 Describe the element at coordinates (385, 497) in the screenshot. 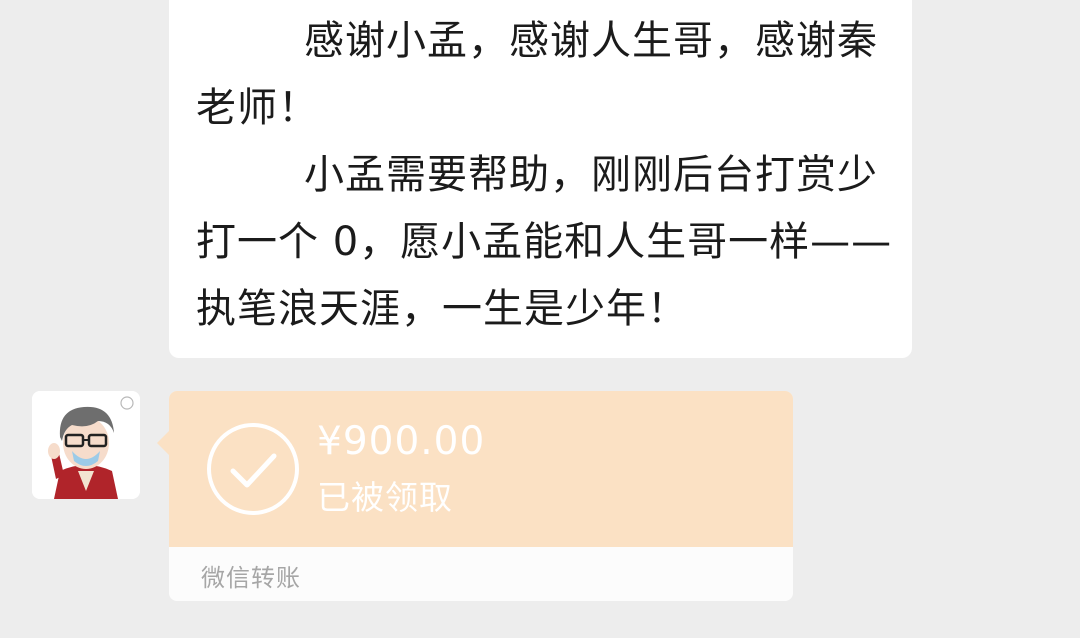

I see `transfer-status: 已被领取` at that location.